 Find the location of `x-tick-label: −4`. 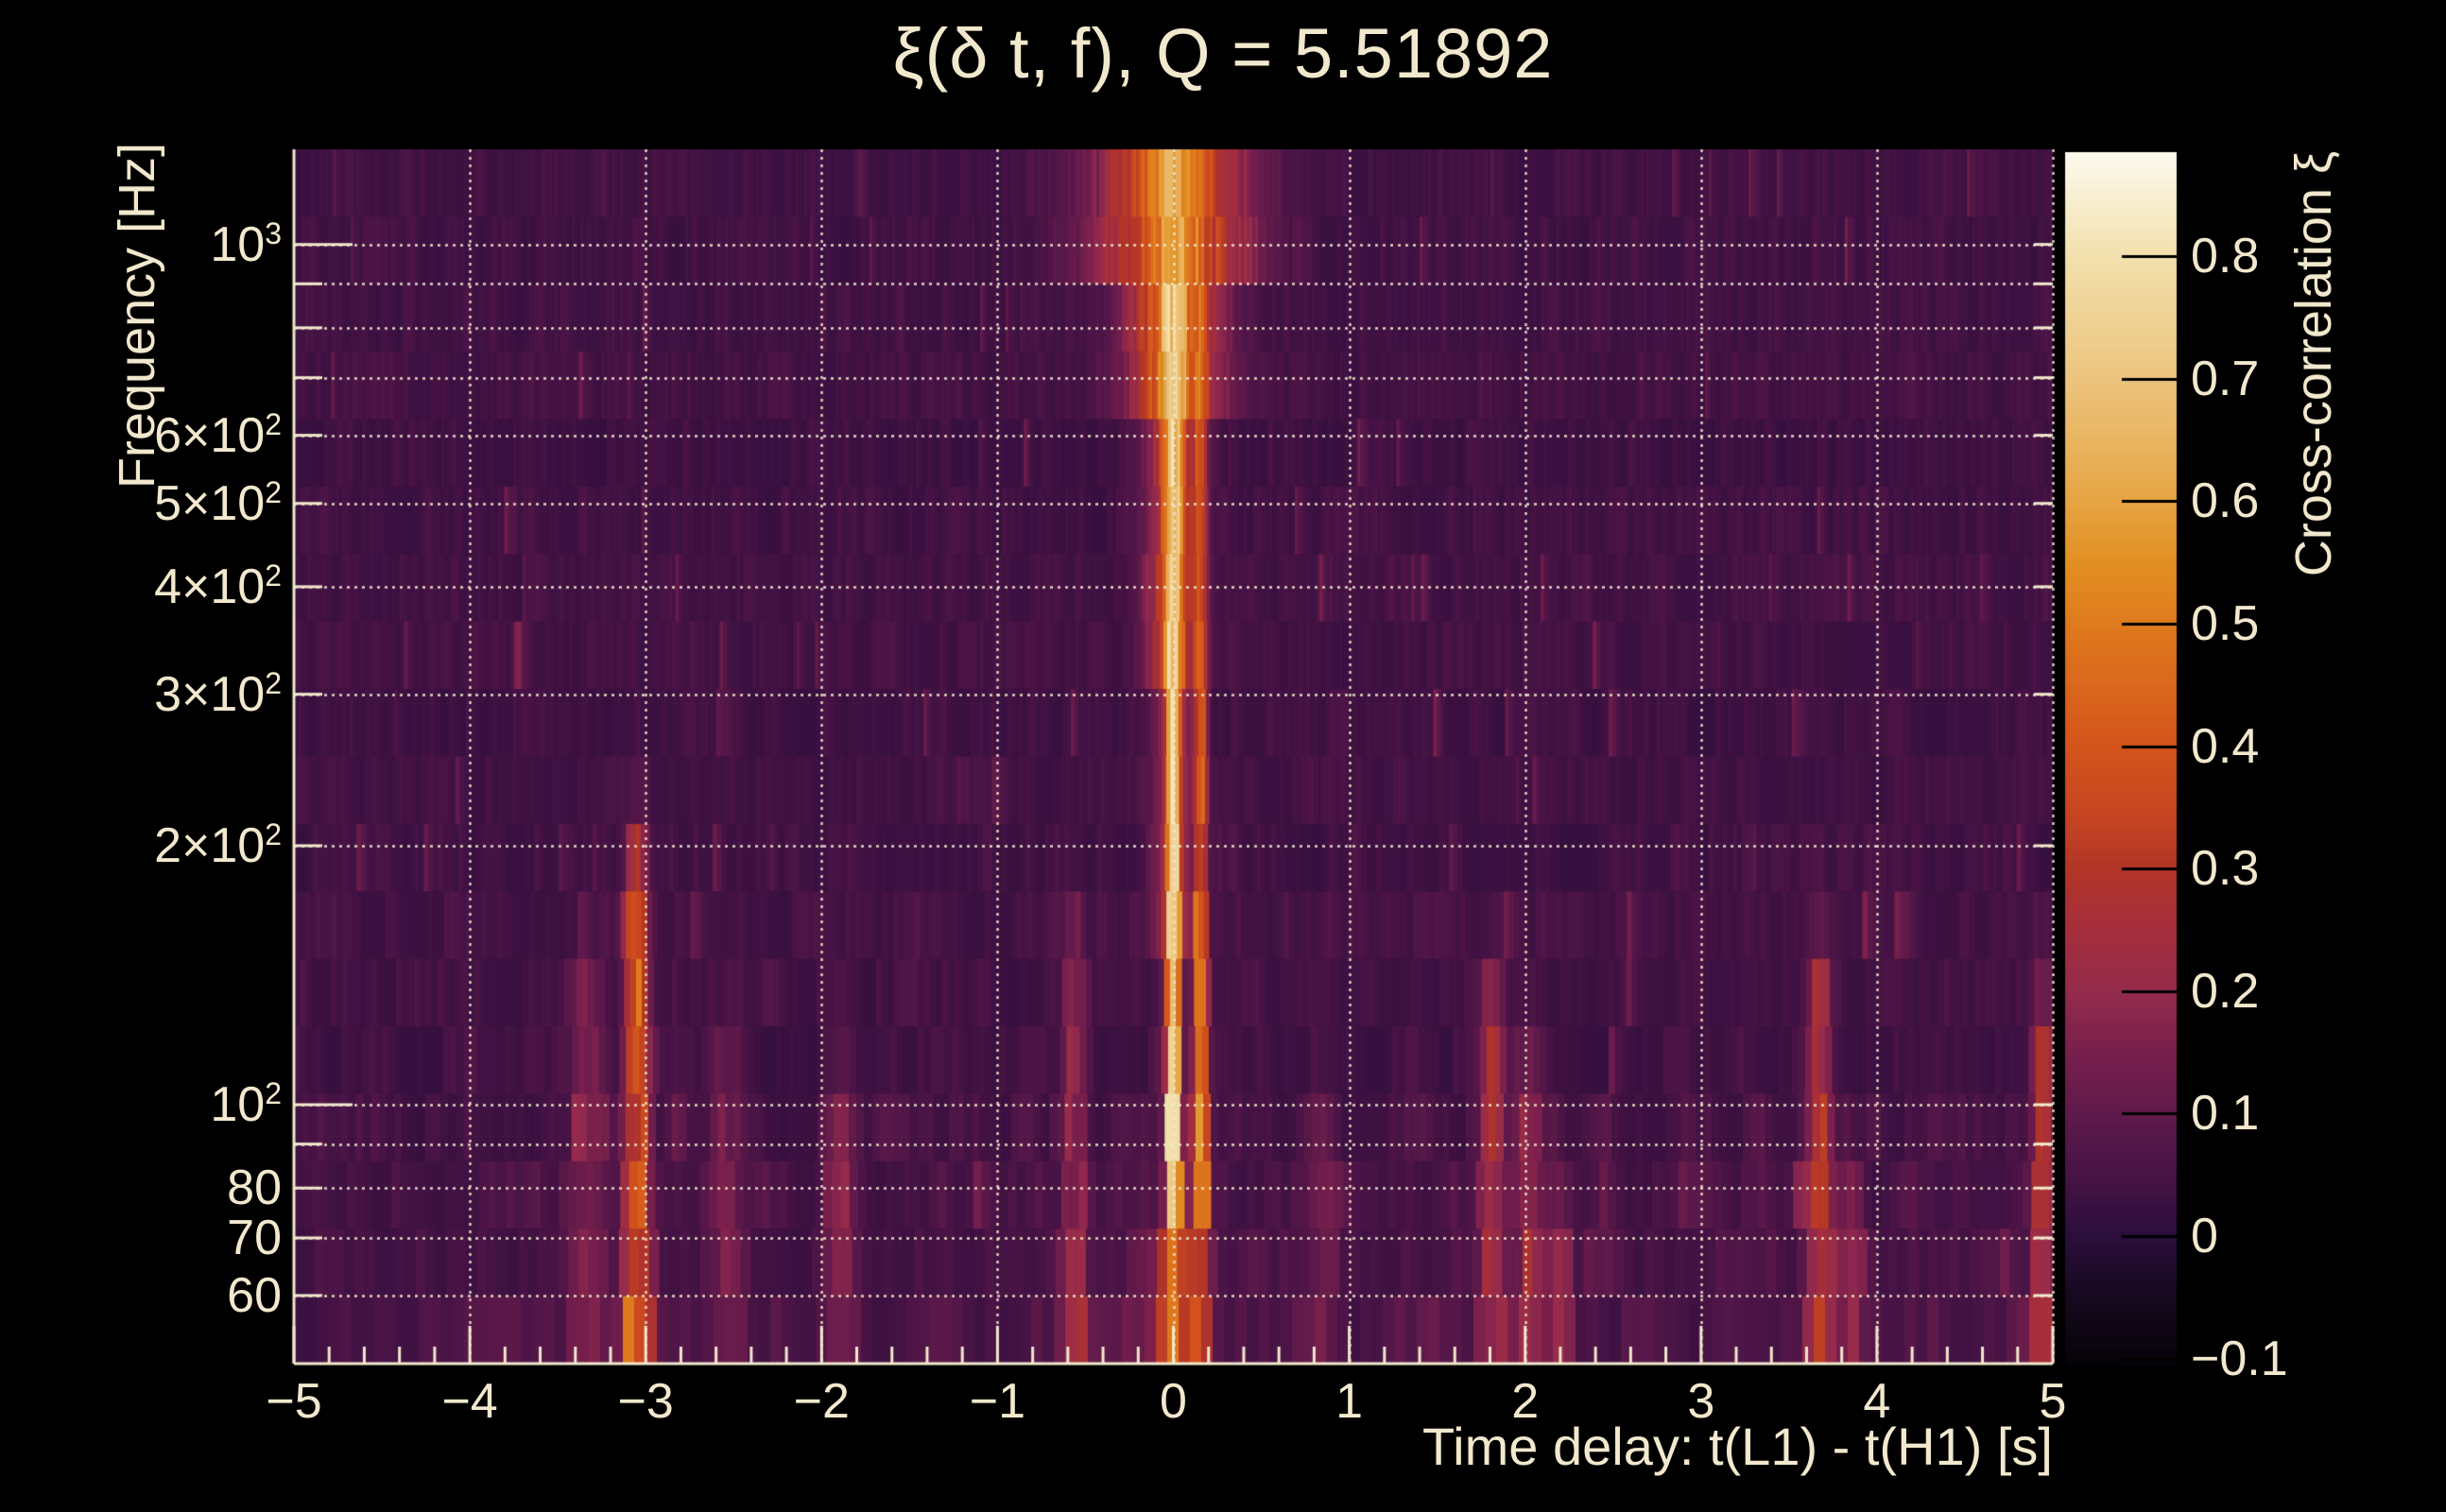

x-tick-label: −4 is located at coordinates (469, 1401).